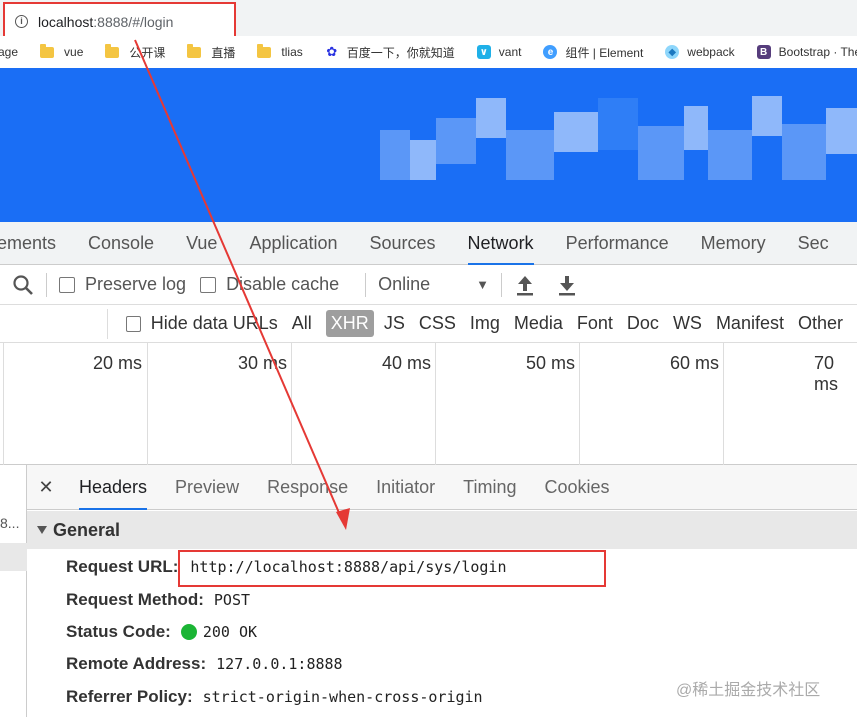  I want to click on search-icon, so click(23, 285).